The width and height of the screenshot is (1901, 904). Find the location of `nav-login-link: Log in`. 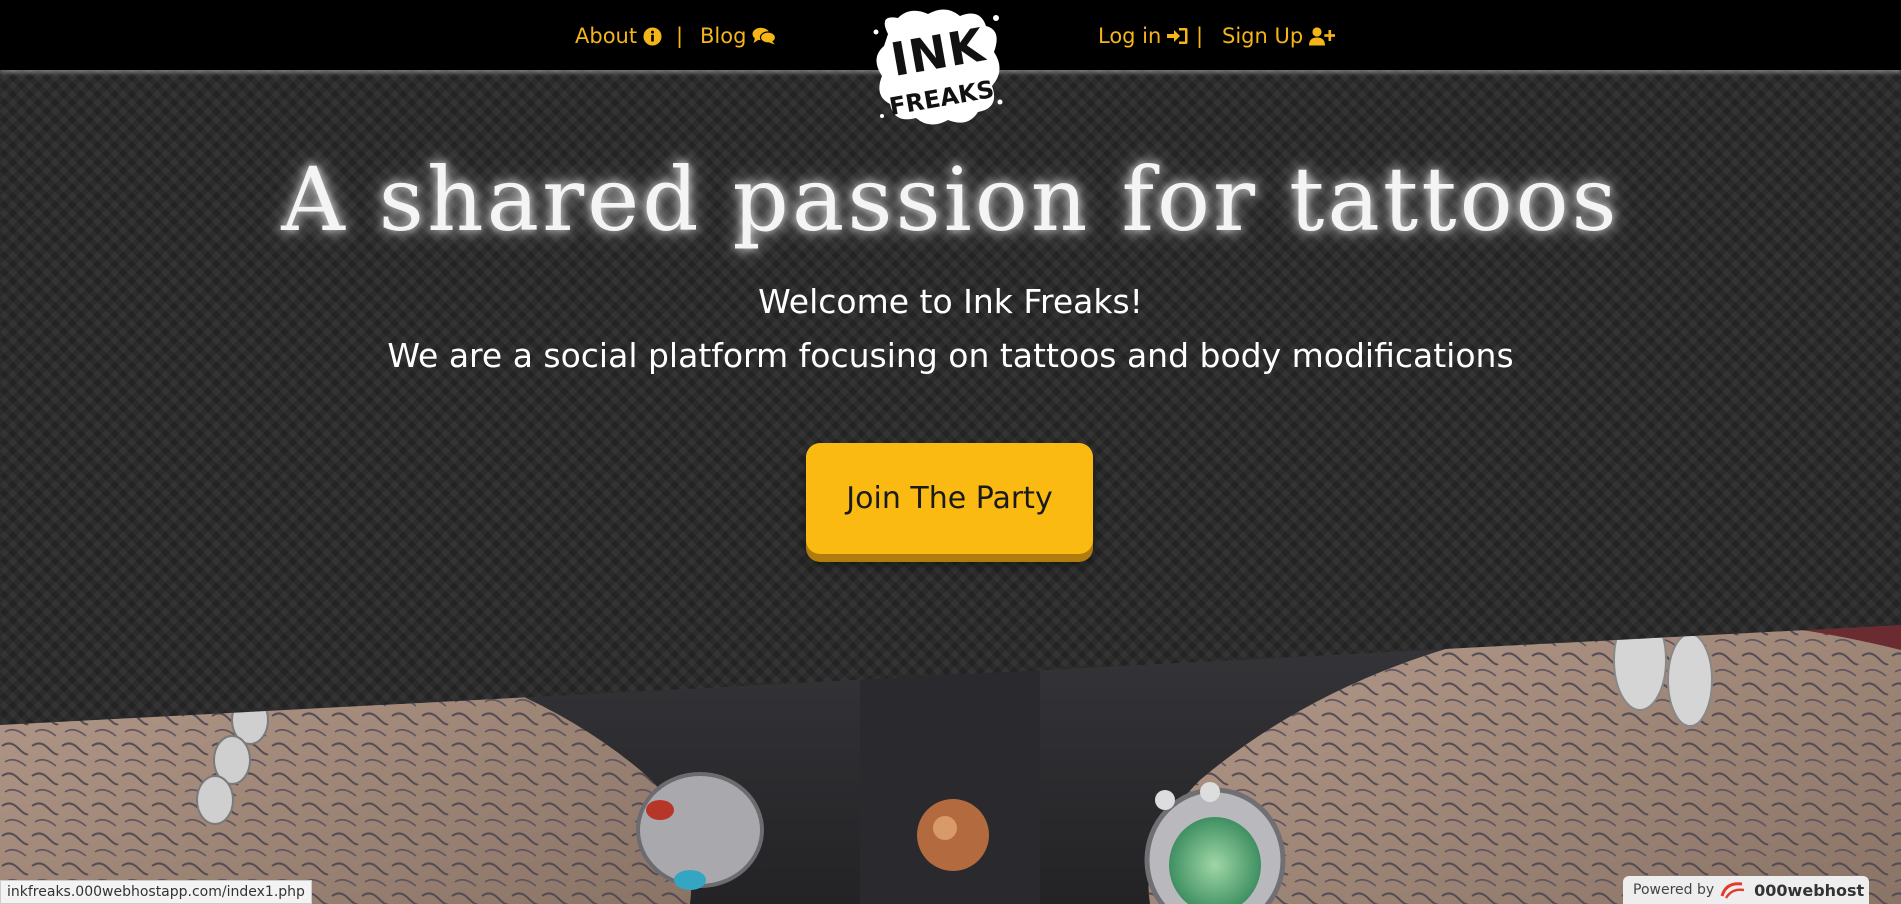

nav-login-link: Log in is located at coordinates (1143, 36).